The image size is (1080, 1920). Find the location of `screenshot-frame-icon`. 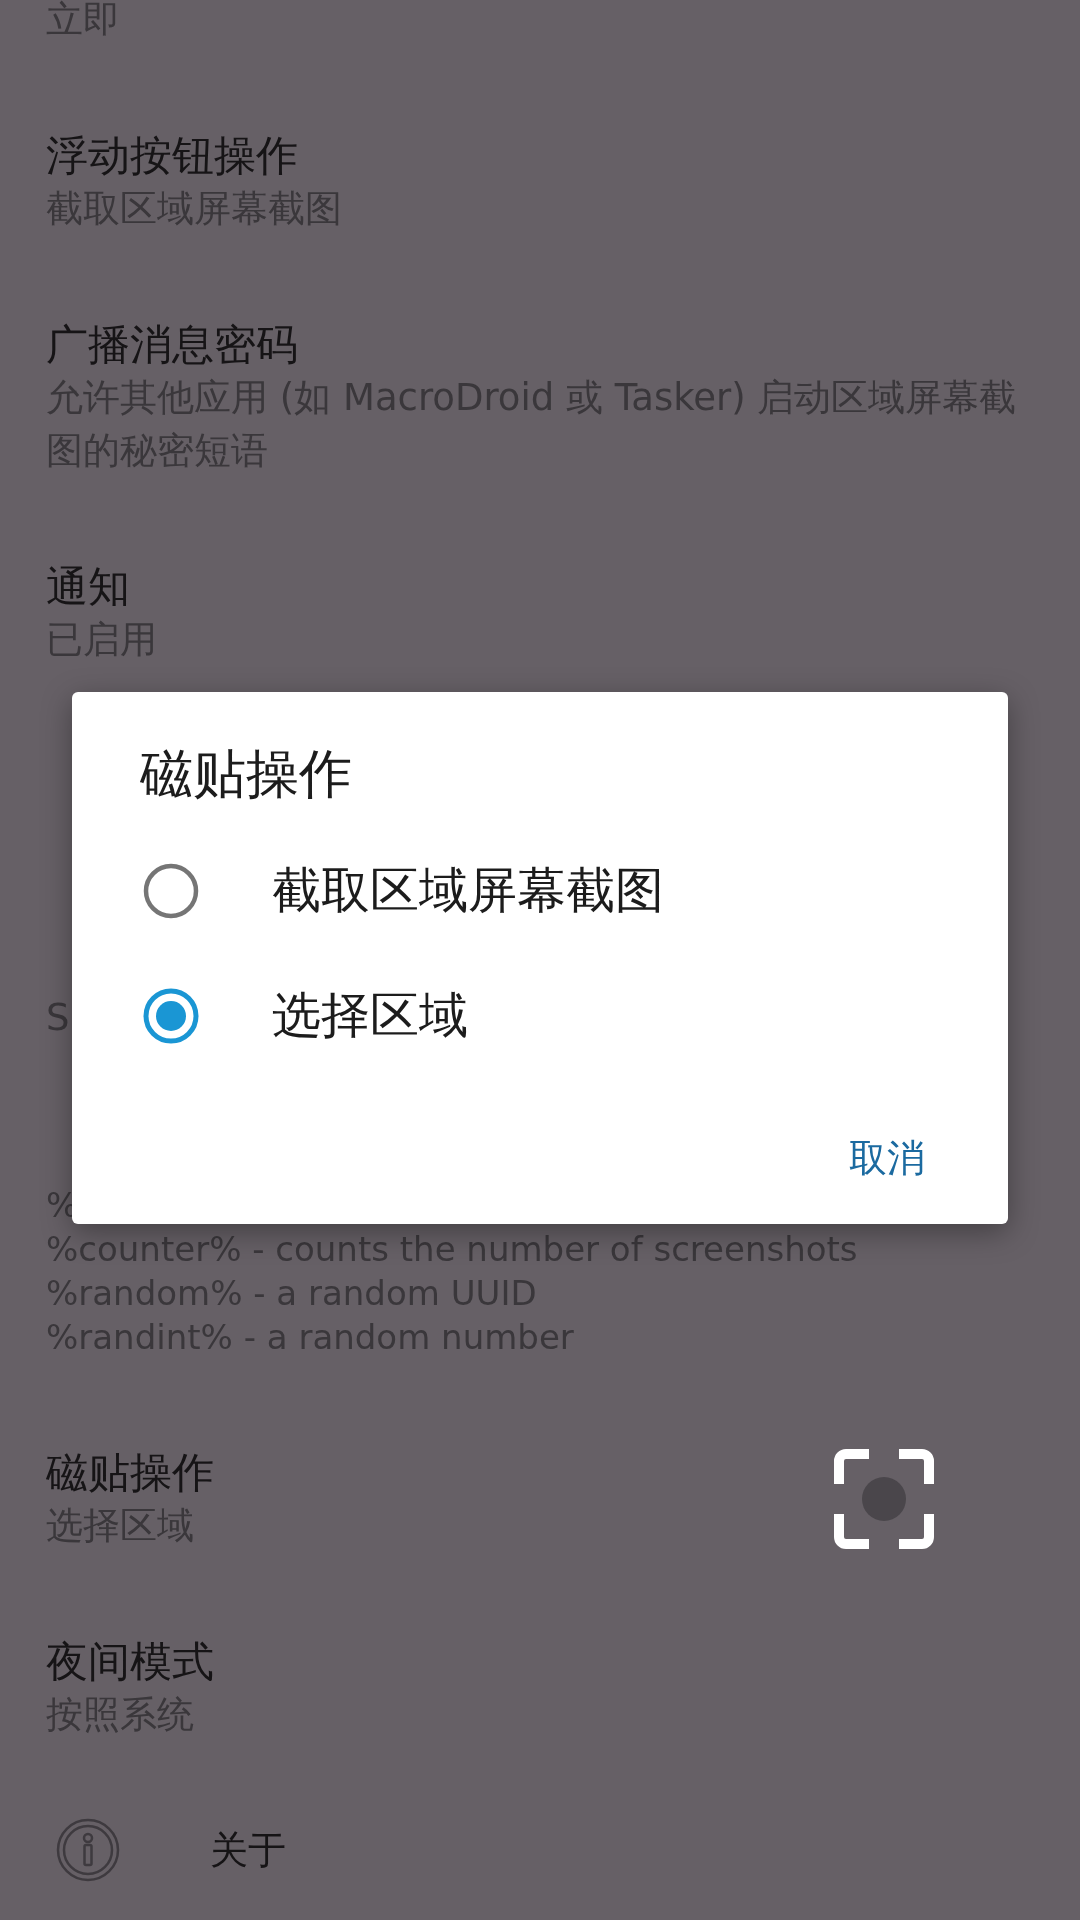

screenshot-frame-icon is located at coordinates (884, 1499).